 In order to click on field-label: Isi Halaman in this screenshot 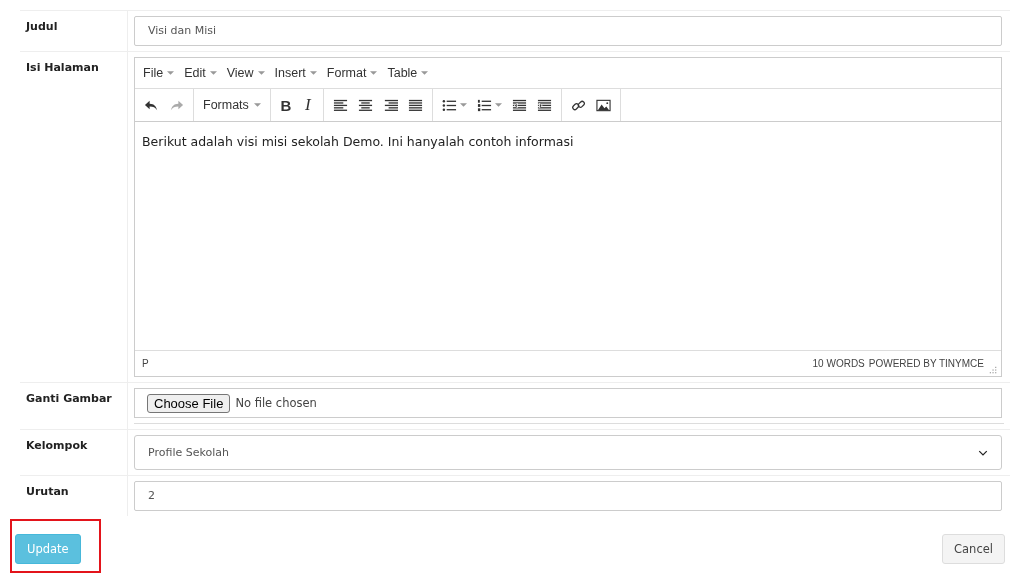, I will do `click(62, 67)`.